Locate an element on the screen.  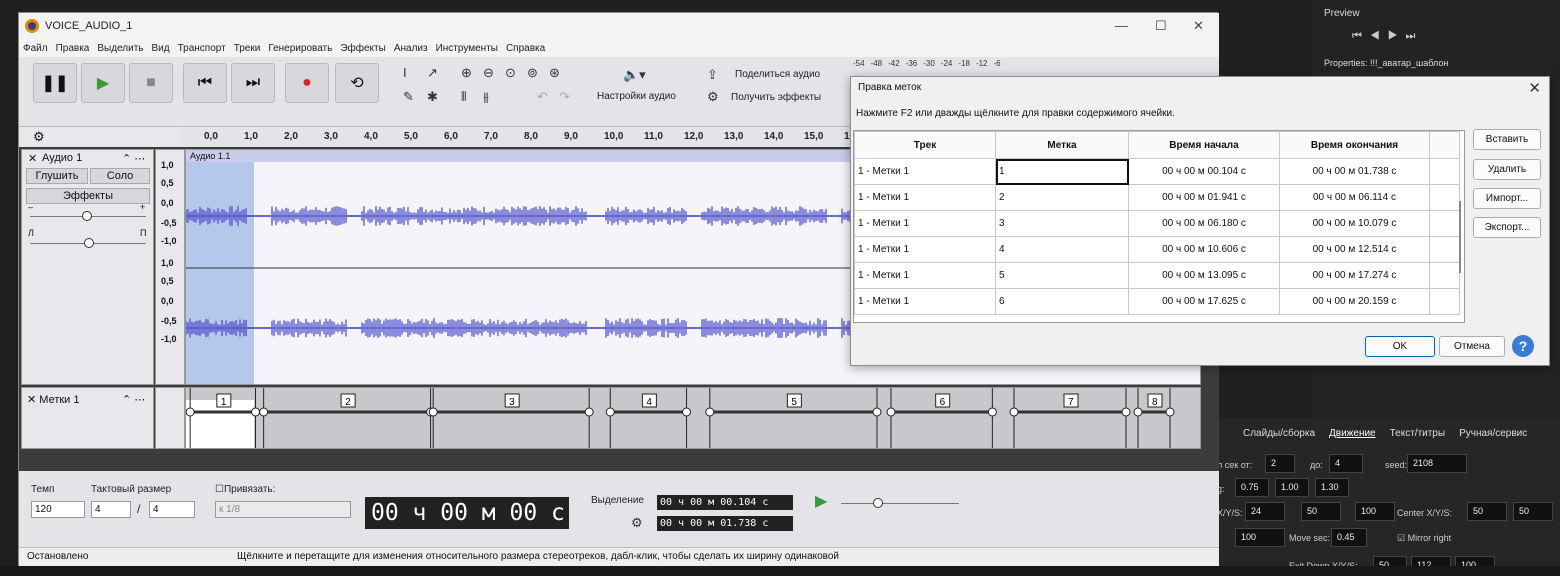
cell-start: 00 ч 00 м 17.625 с is located at coordinates (1204, 301).